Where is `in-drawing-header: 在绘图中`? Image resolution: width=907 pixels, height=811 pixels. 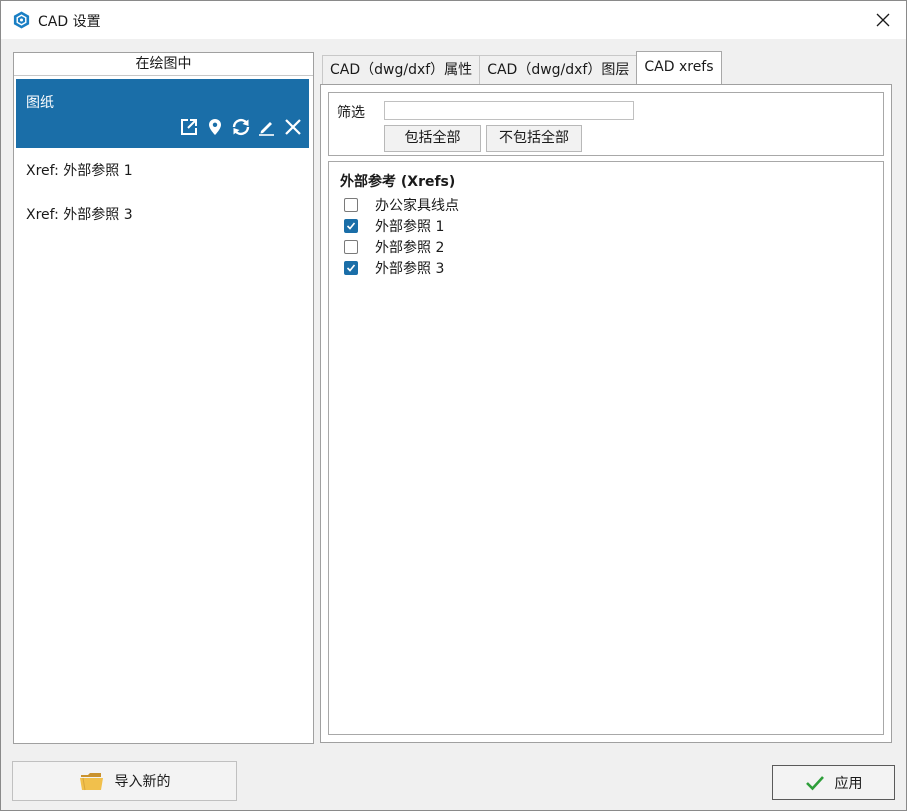 in-drawing-header: 在绘图中 is located at coordinates (163, 64).